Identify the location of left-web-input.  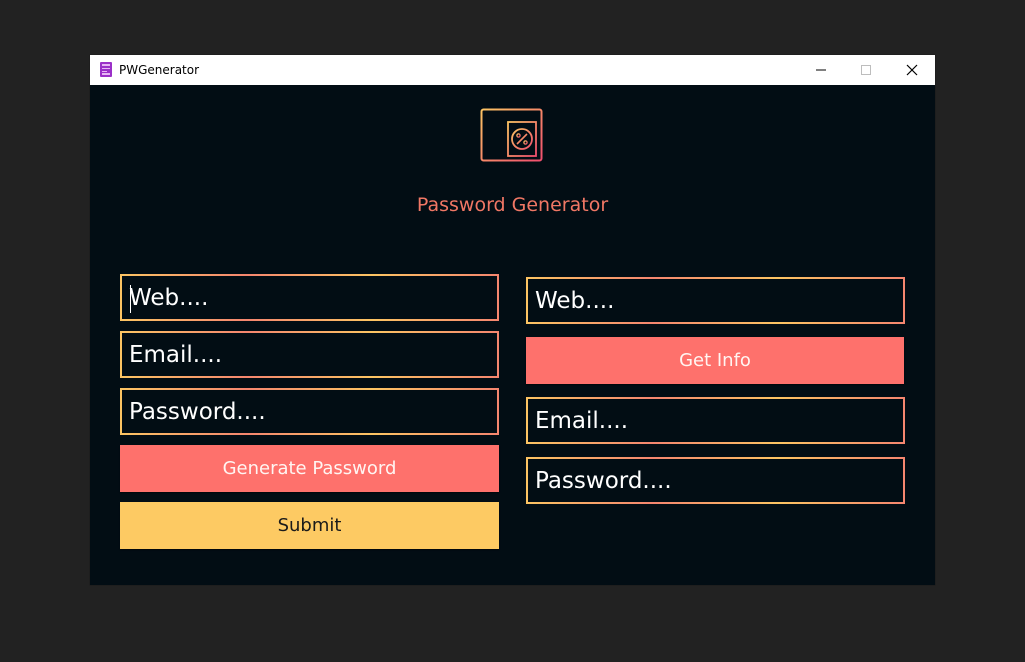
(309, 297).